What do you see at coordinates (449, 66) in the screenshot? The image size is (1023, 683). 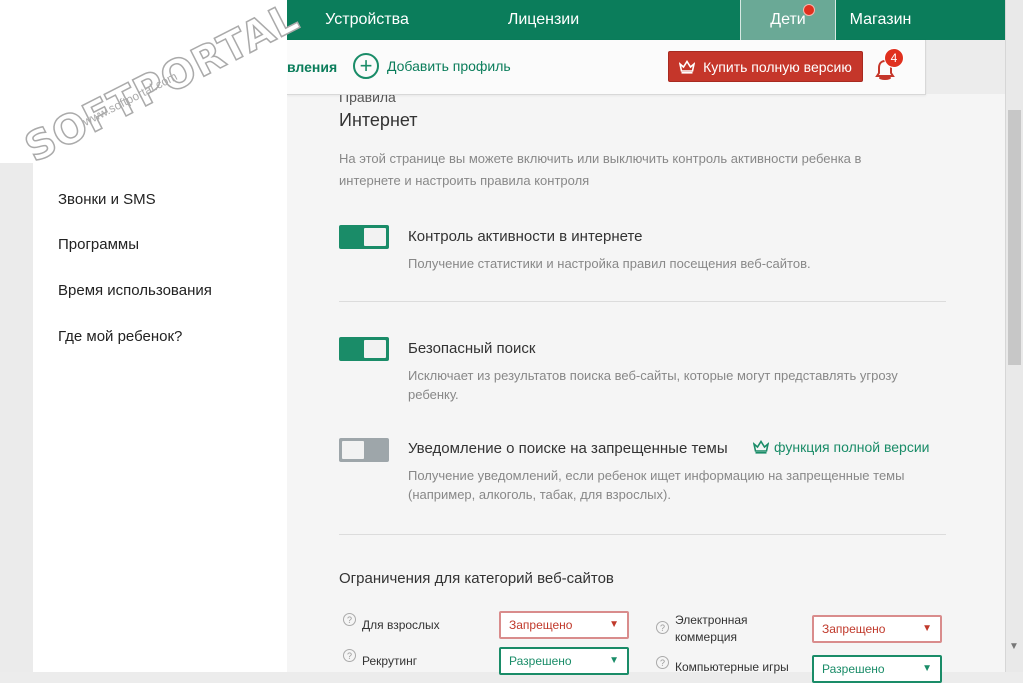 I see `add-profile-label: Добавить профиль` at bounding box center [449, 66].